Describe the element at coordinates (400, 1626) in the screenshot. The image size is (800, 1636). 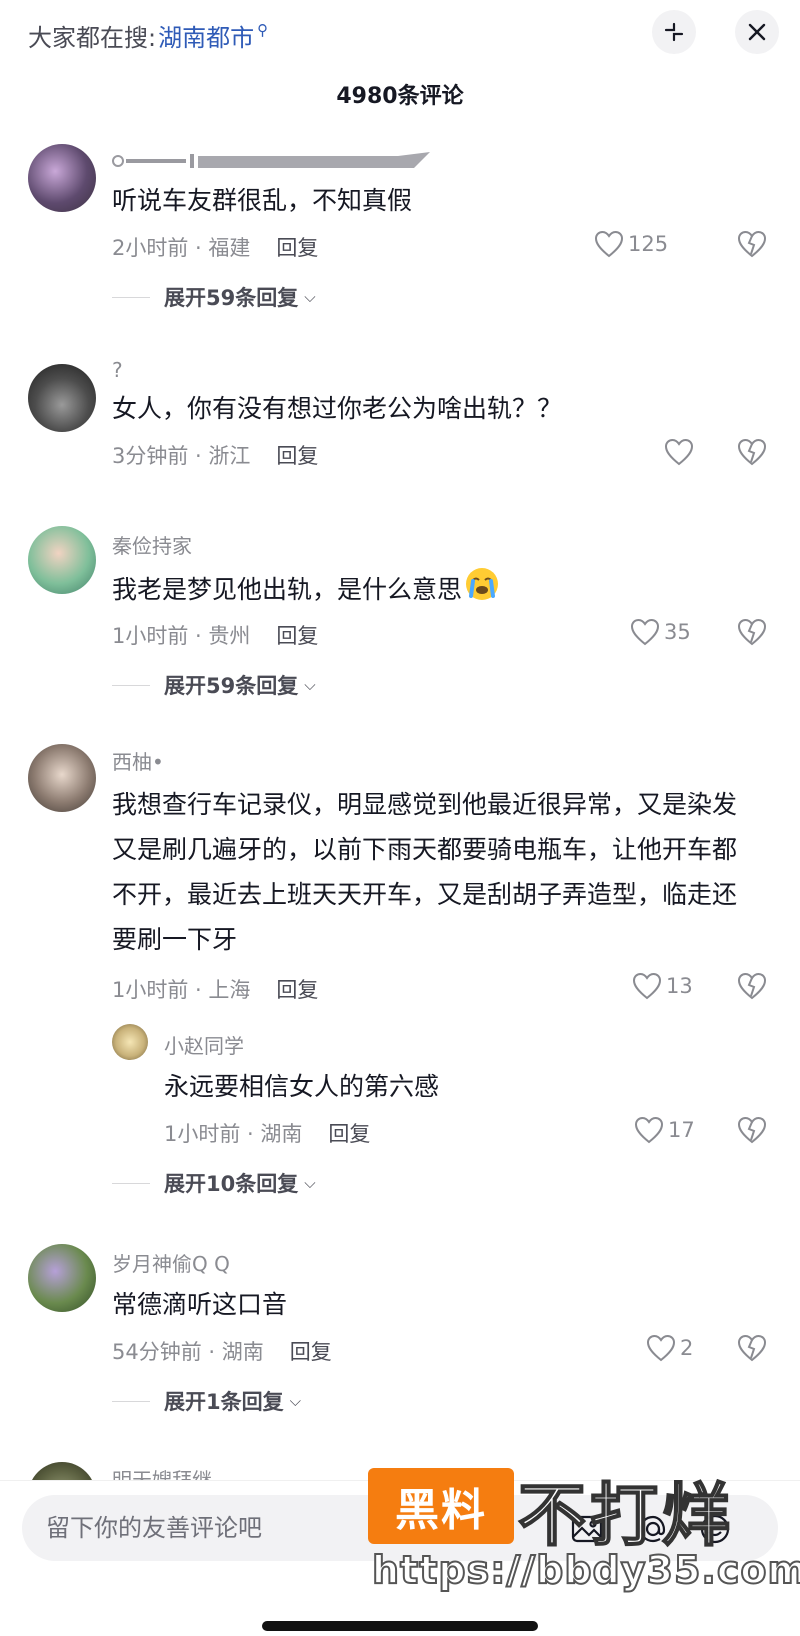
I see `home-indicator` at that location.